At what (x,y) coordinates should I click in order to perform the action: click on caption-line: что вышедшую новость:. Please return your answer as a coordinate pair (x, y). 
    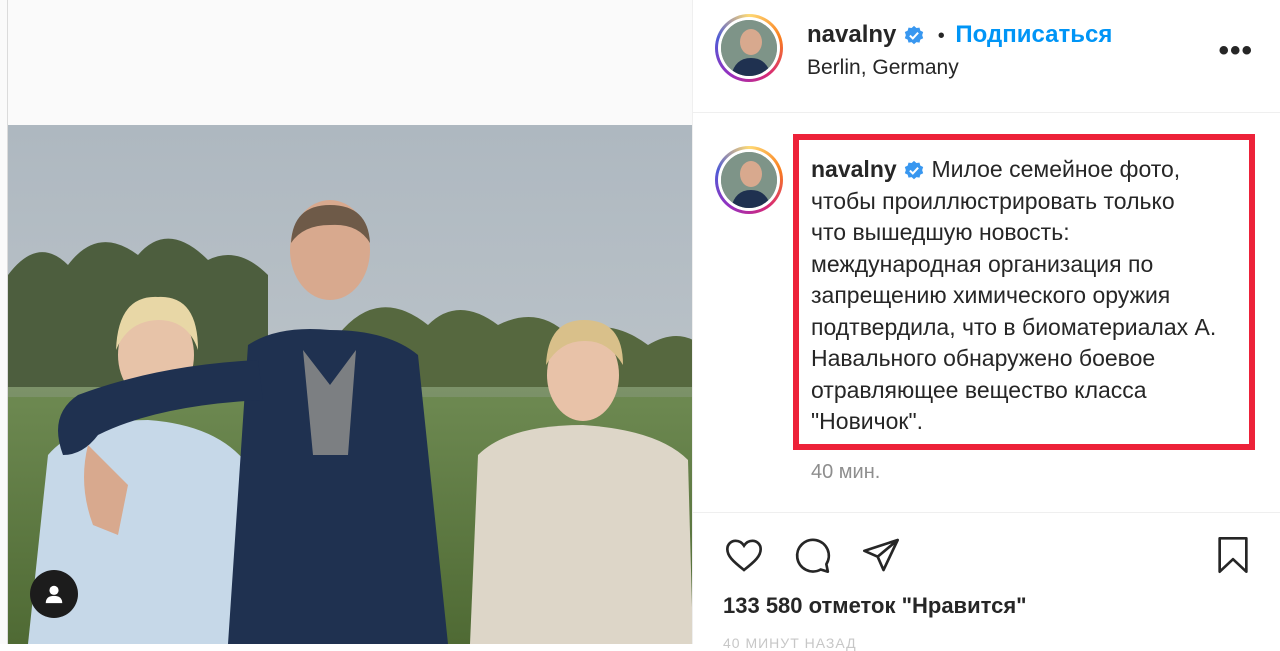
    Looking at the image, I should click on (940, 232).